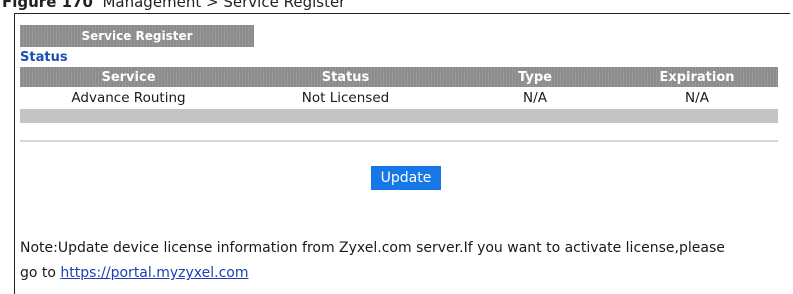  I want to click on cell-service: Advance Routing, so click(128, 98).